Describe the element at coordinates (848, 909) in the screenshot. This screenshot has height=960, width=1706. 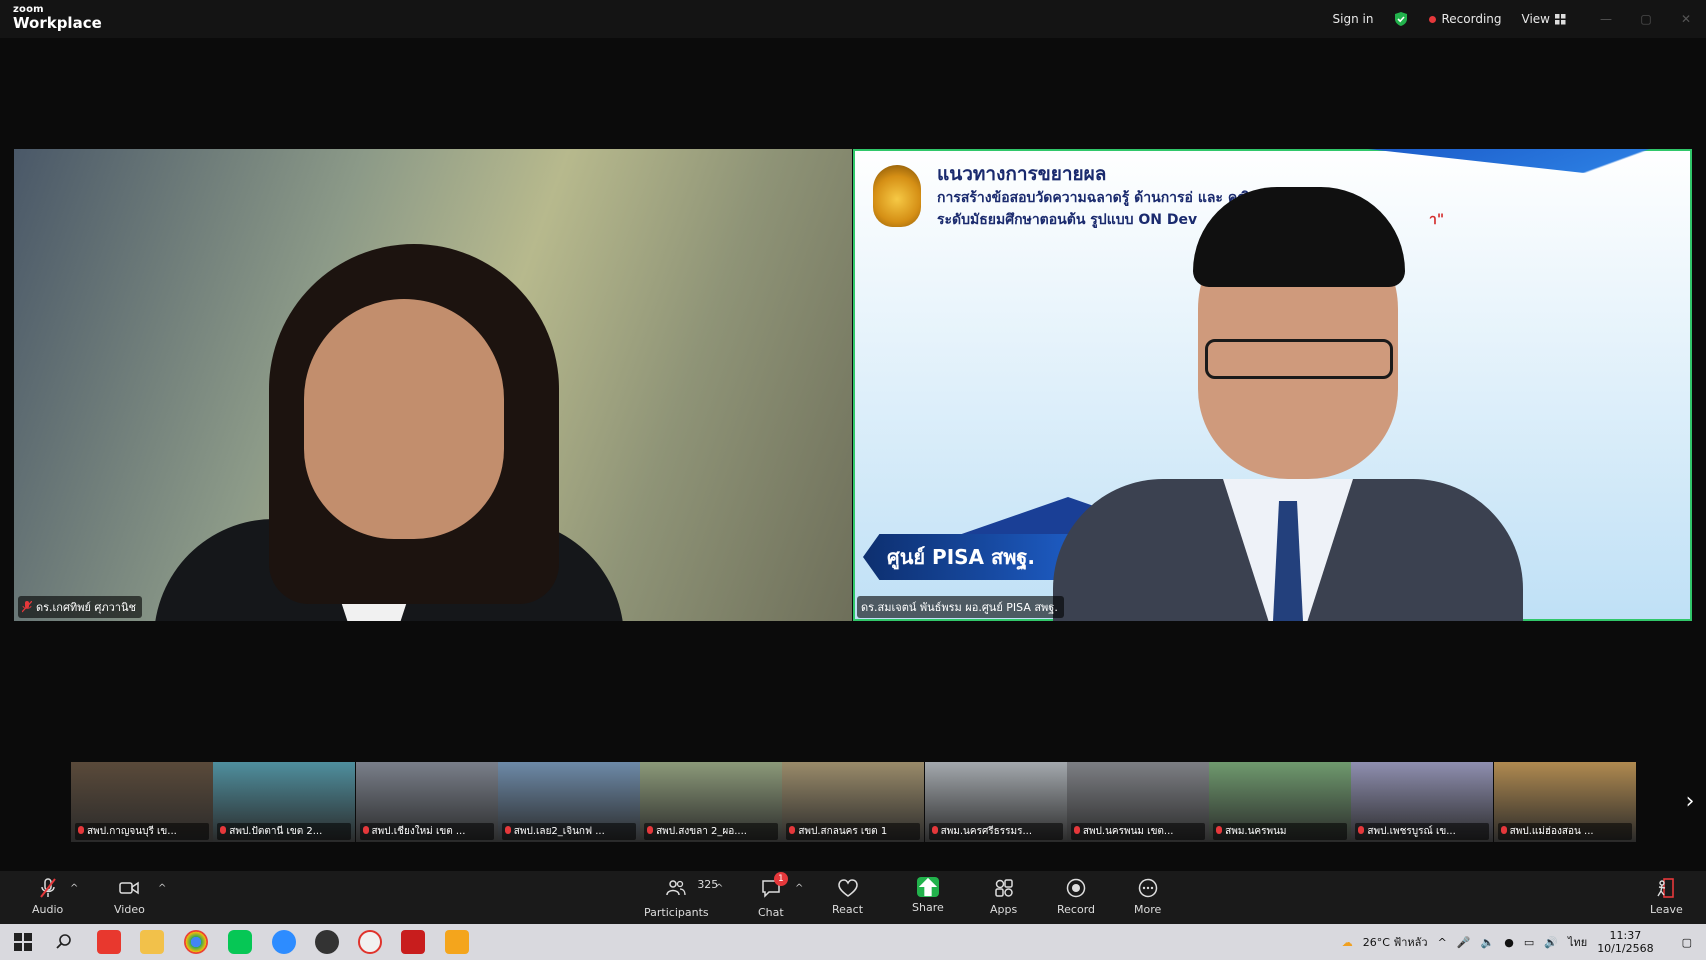
I see `react-label: React` at that location.